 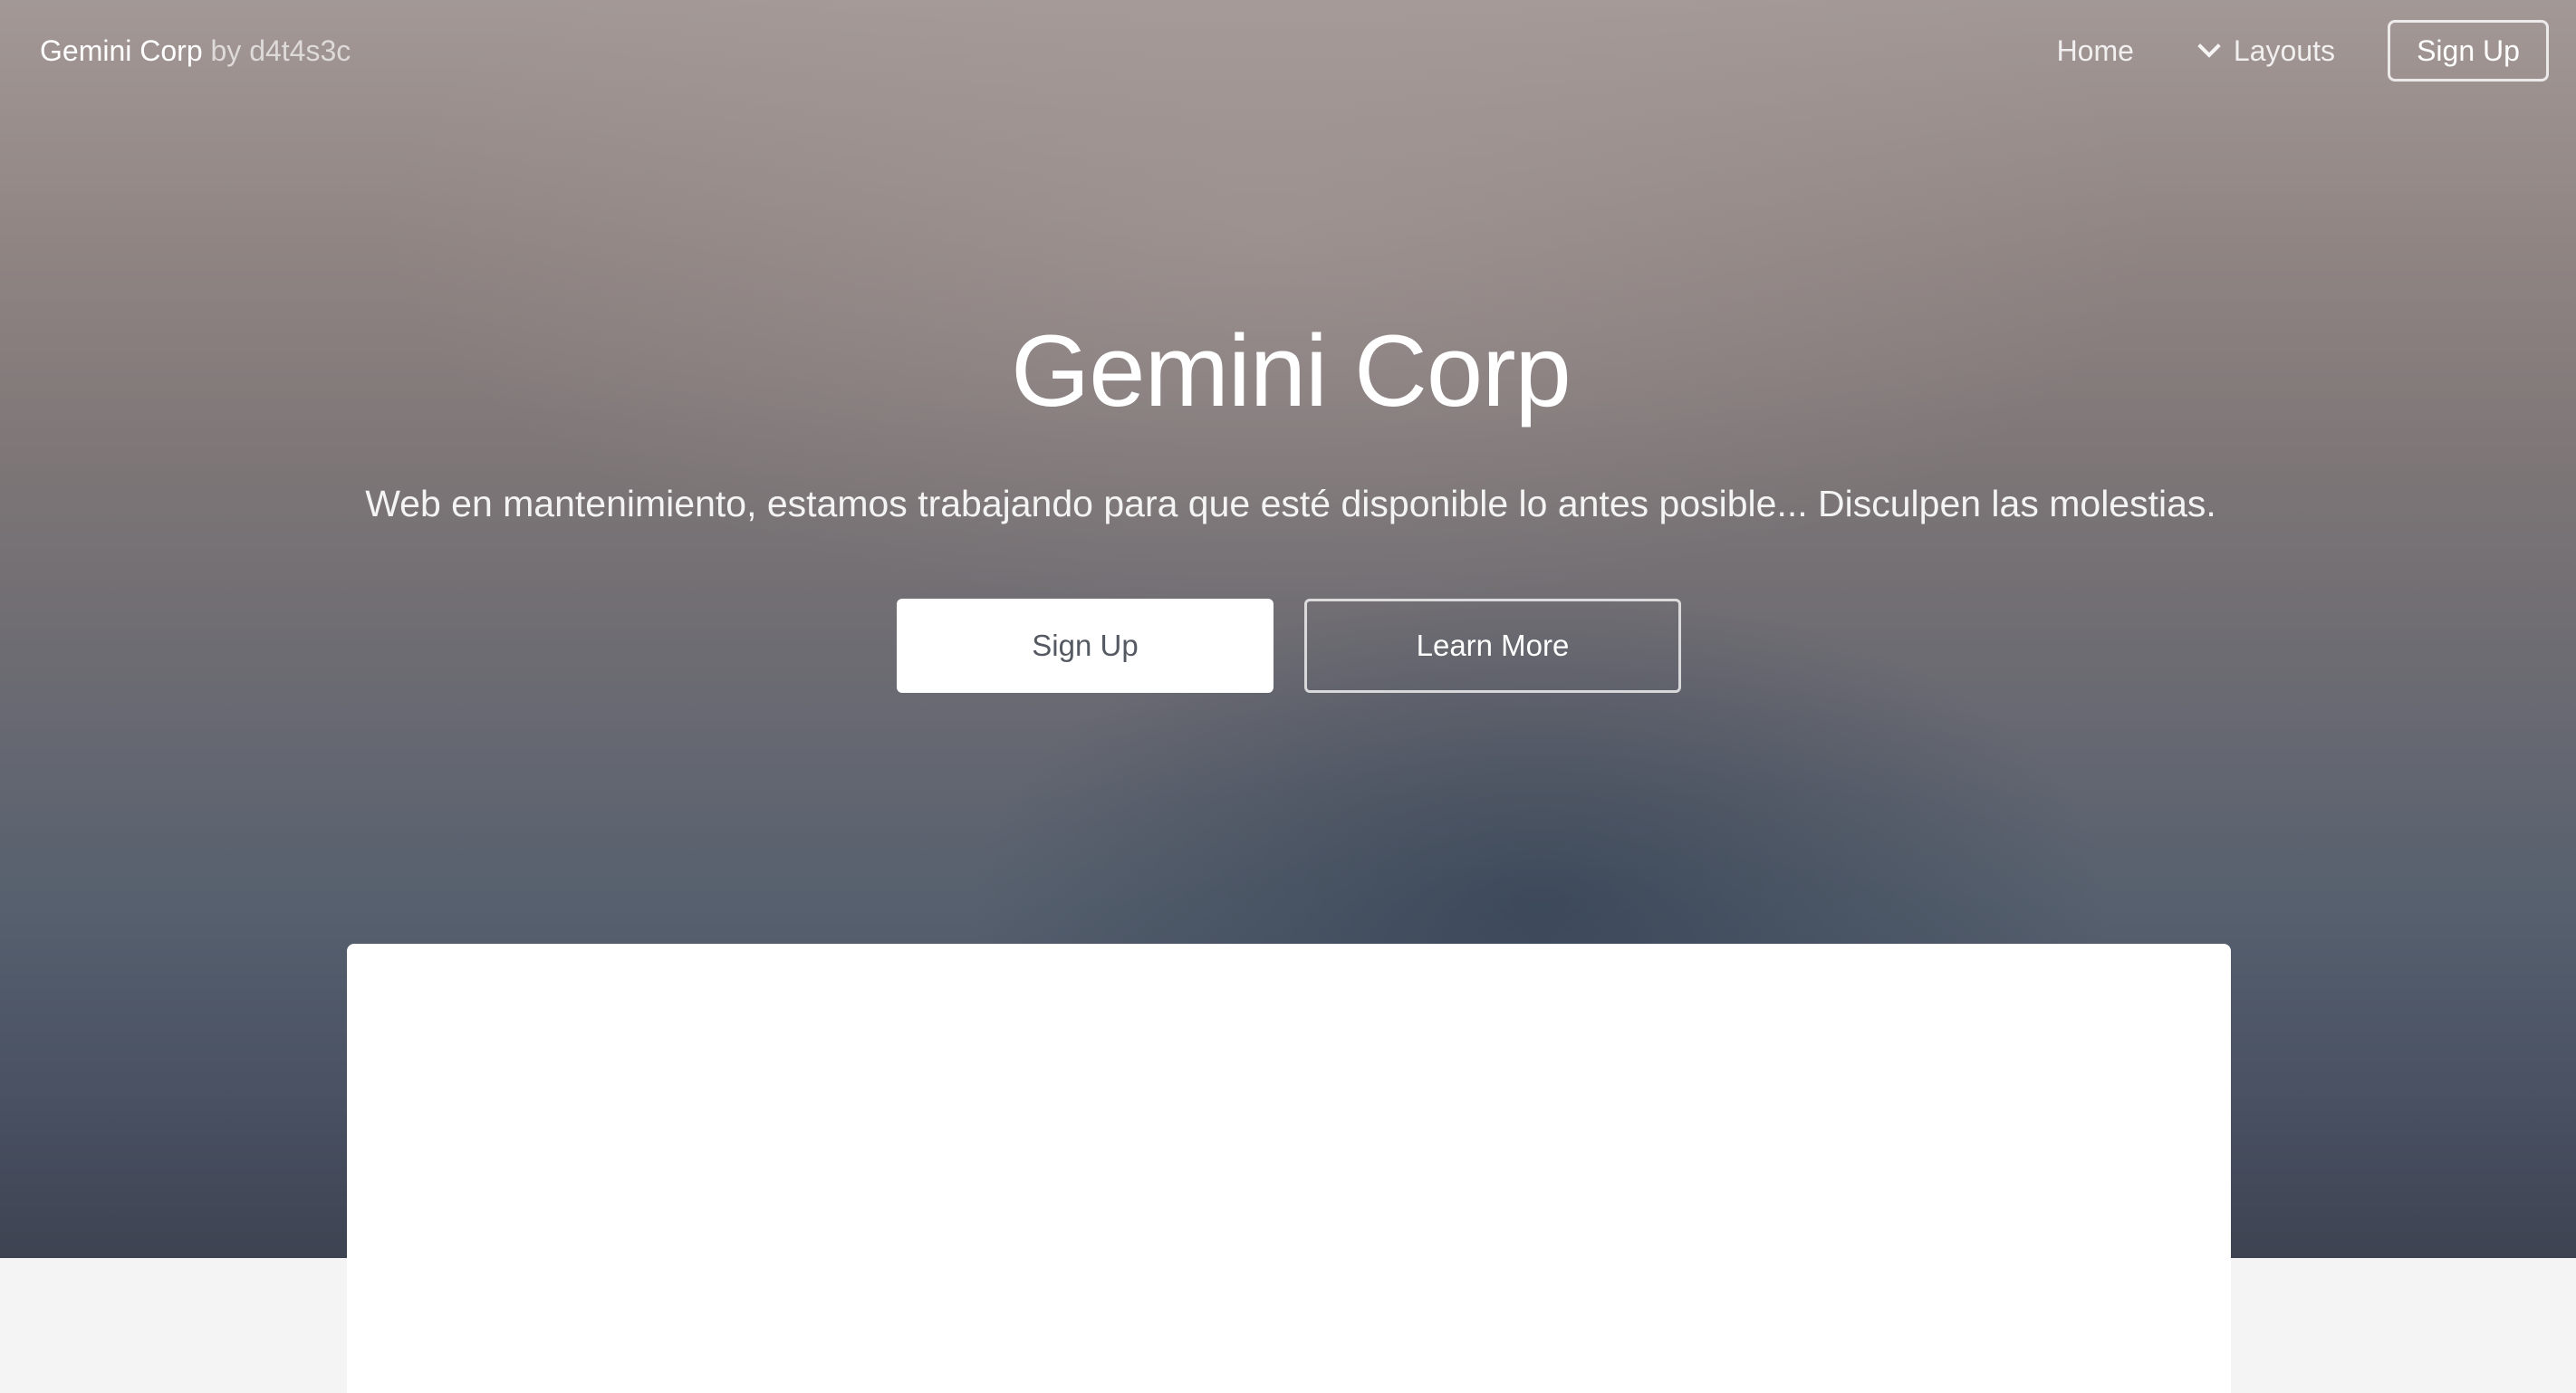 I want to click on nav-home-link: Home, so click(x=2095, y=51).